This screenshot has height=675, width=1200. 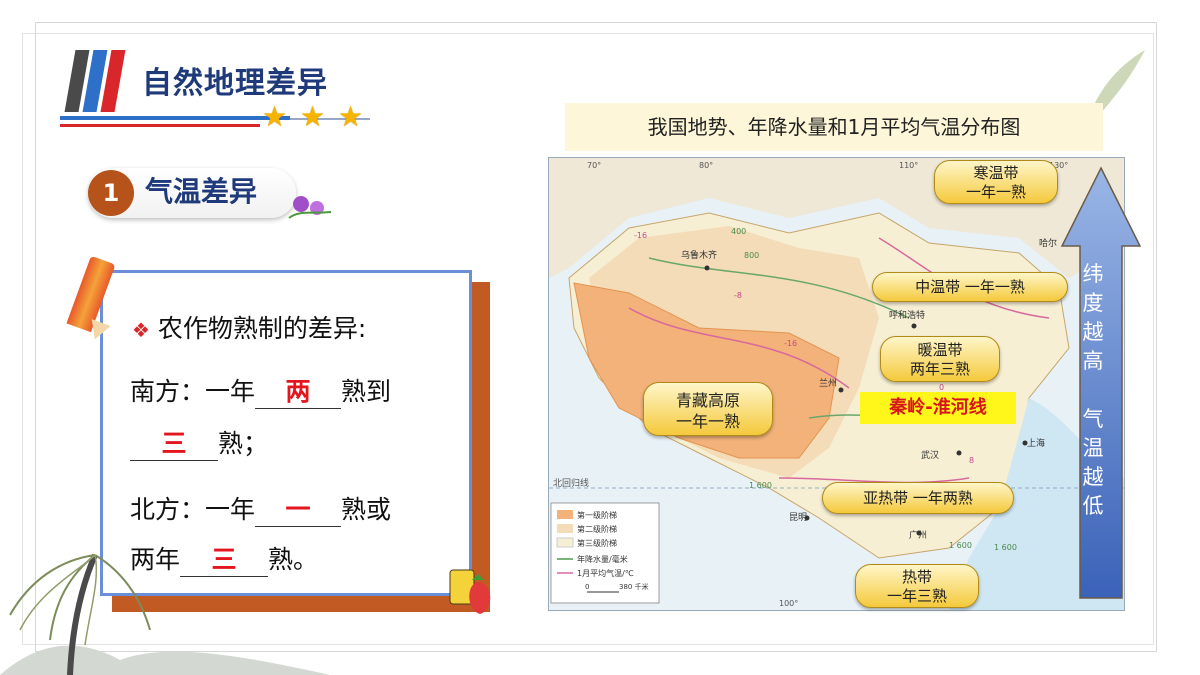 I want to click on badge-mid-temperate: 中温带 一年一熟, so click(x=970, y=287).